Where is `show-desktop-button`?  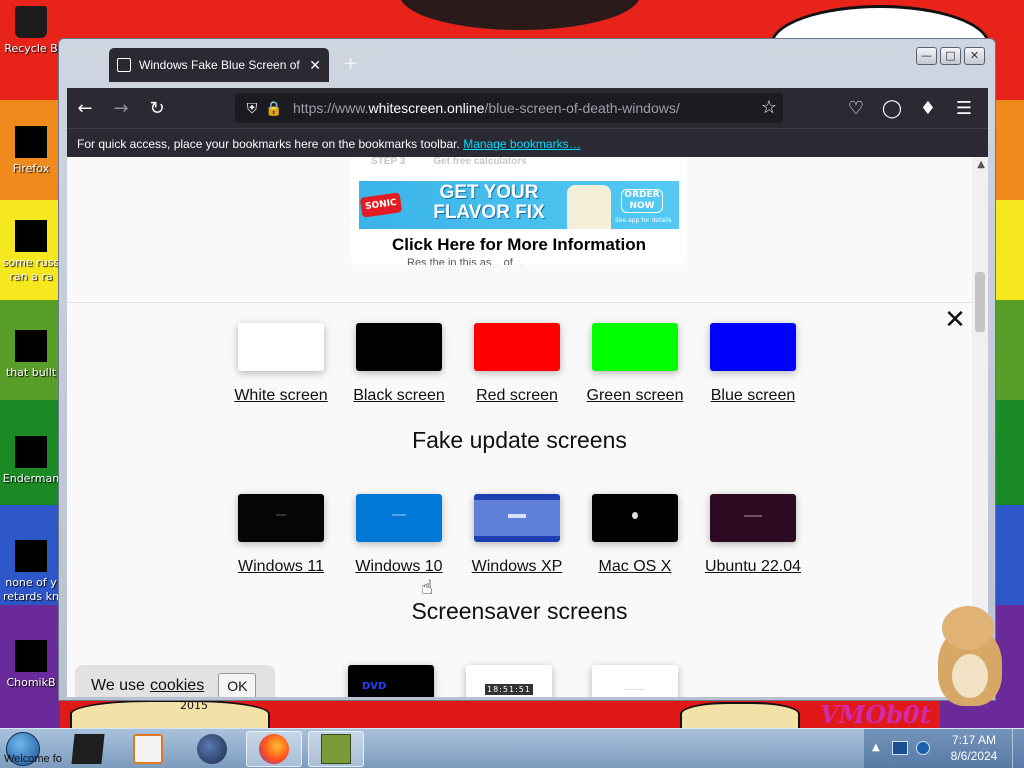 show-desktop-button is located at coordinates (1018, 748).